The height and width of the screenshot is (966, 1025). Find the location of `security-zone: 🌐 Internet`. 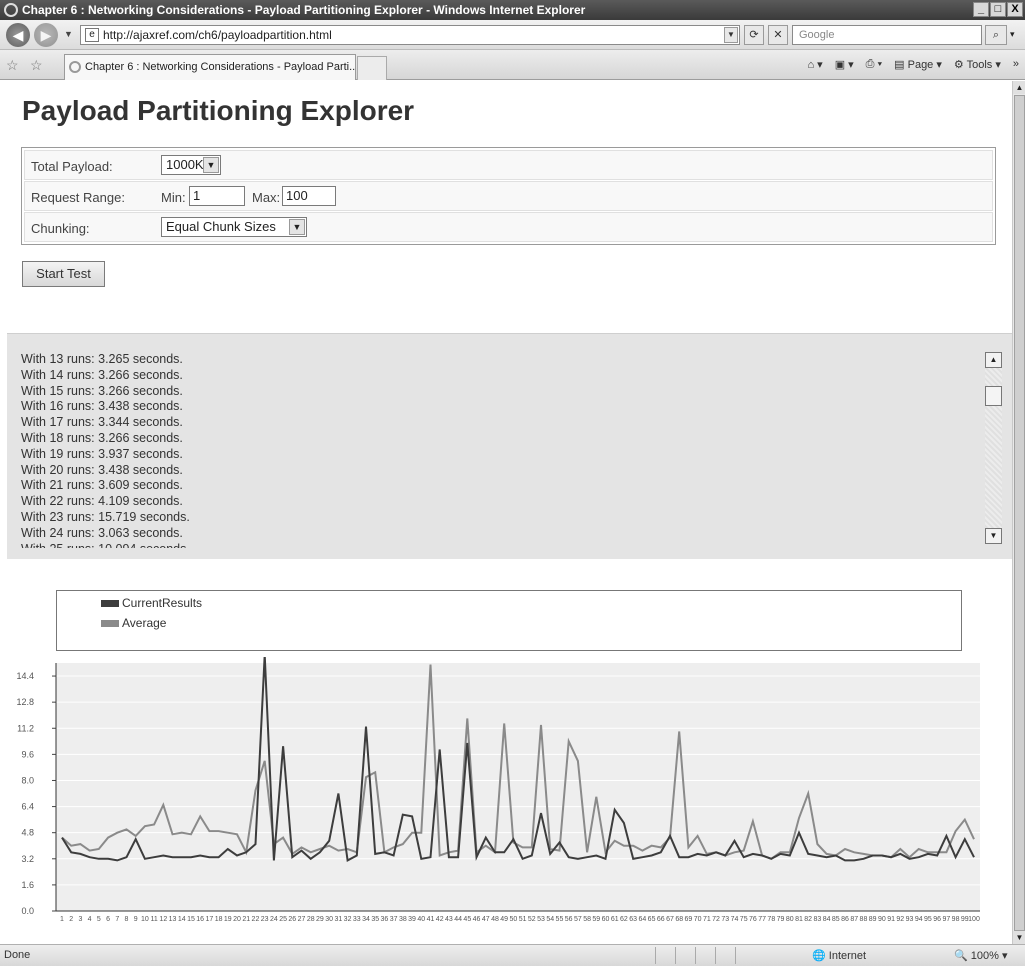

security-zone: 🌐 Internet is located at coordinates (839, 955).